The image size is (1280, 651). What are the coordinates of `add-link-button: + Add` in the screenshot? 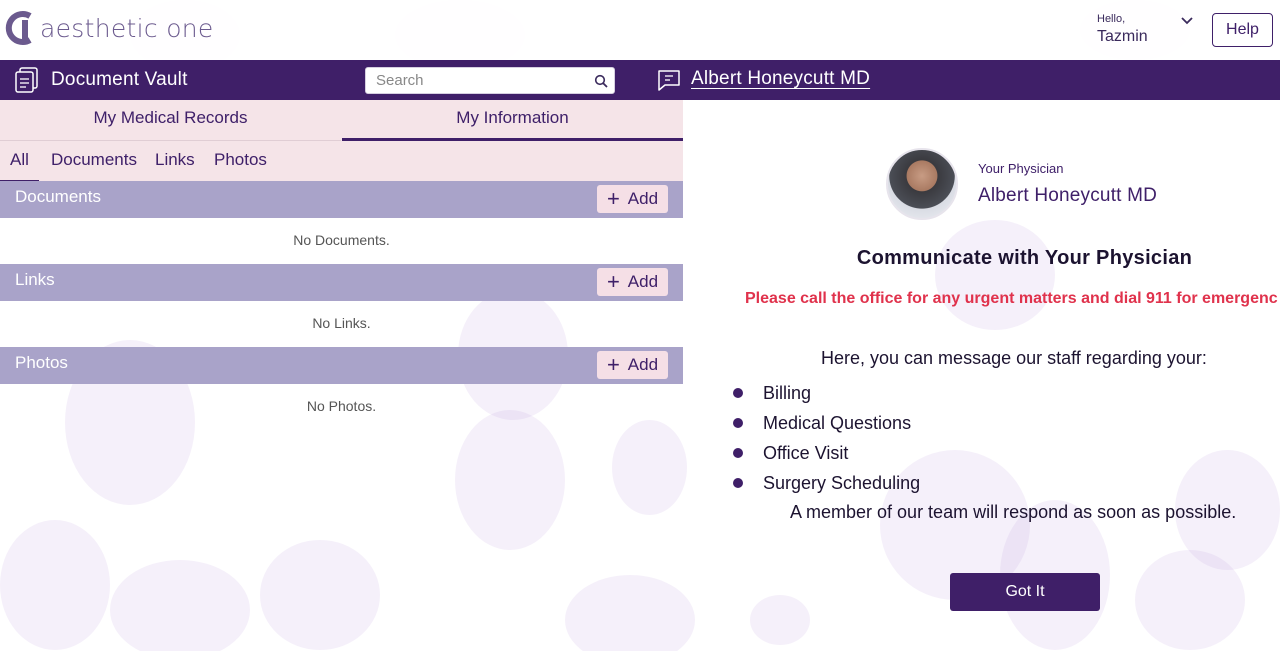 It's located at (632, 282).